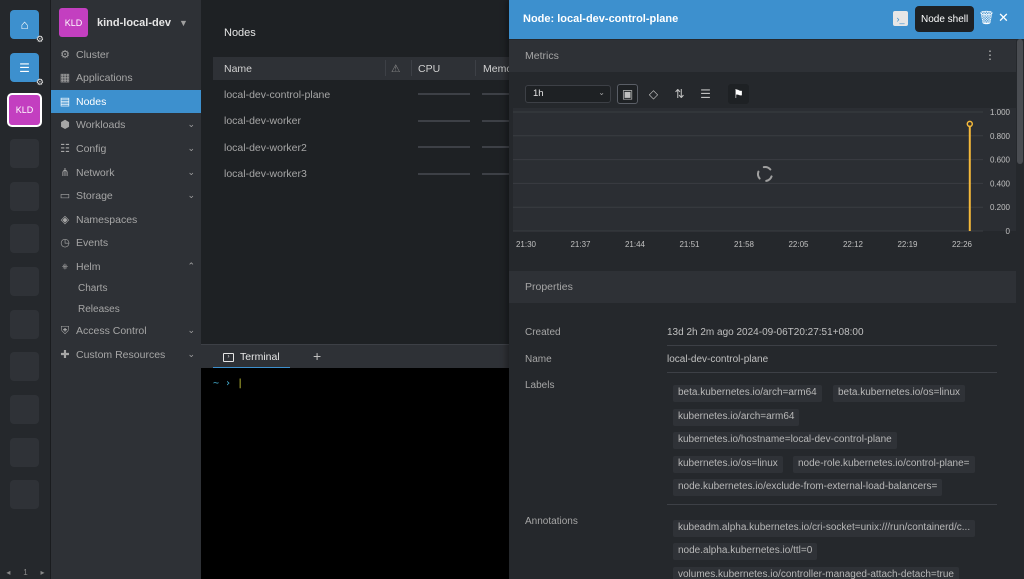 This screenshot has width=1024, height=579. I want to click on home-button: ⌂ ⚙, so click(27, 27).